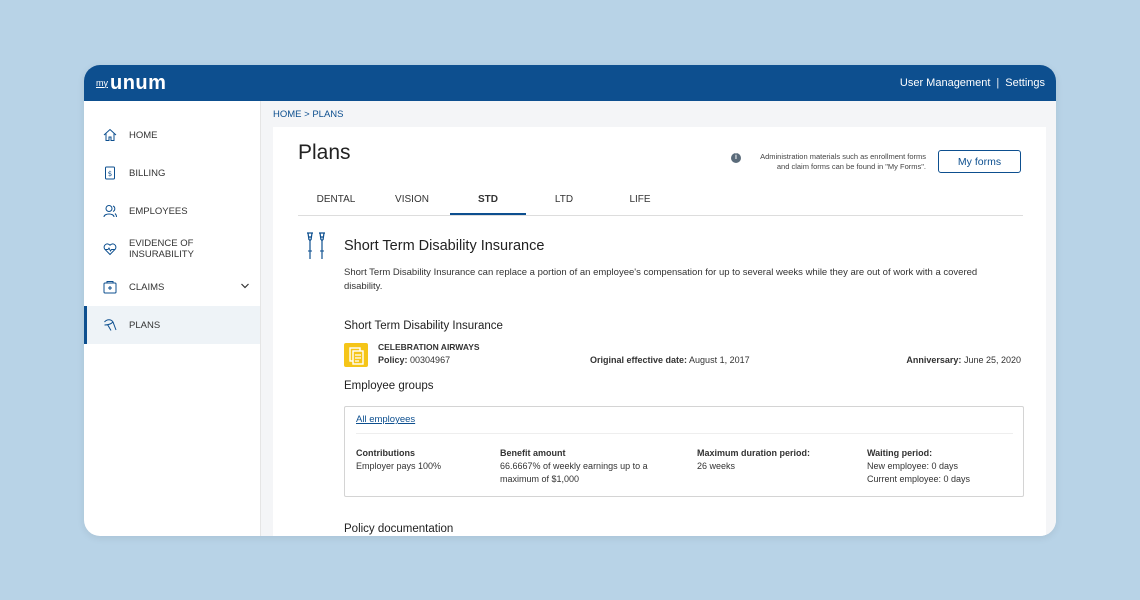  What do you see at coordinates (992, 360) in the screenshot?
I see `anniversary-value: June 25, 2020` at bounding box center [992, 360].